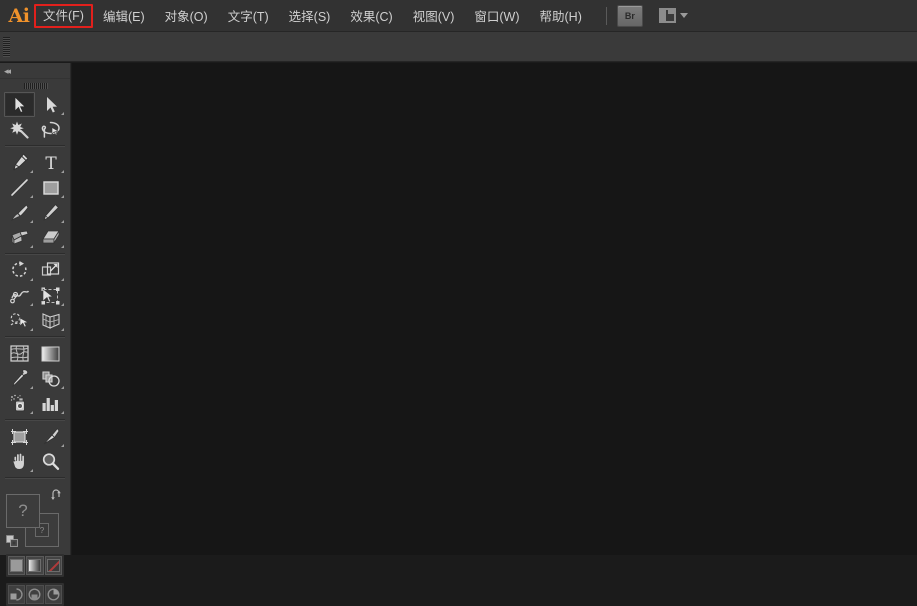 The height and width of the screenshot is (606, 917). Describe the element at coordinates (50, 270) in the screenshot. I see `tool-scale: 缩放工具` at that location.